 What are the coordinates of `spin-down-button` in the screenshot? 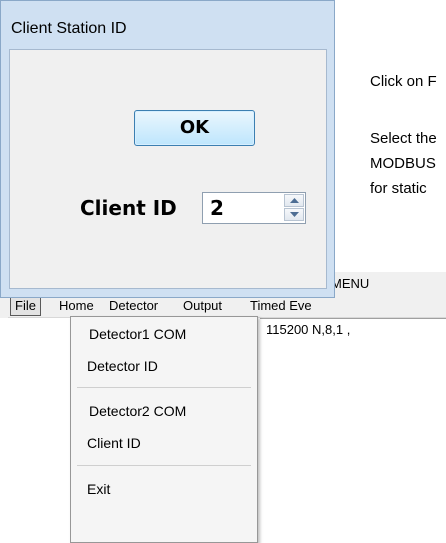 It's located at (294, 214).